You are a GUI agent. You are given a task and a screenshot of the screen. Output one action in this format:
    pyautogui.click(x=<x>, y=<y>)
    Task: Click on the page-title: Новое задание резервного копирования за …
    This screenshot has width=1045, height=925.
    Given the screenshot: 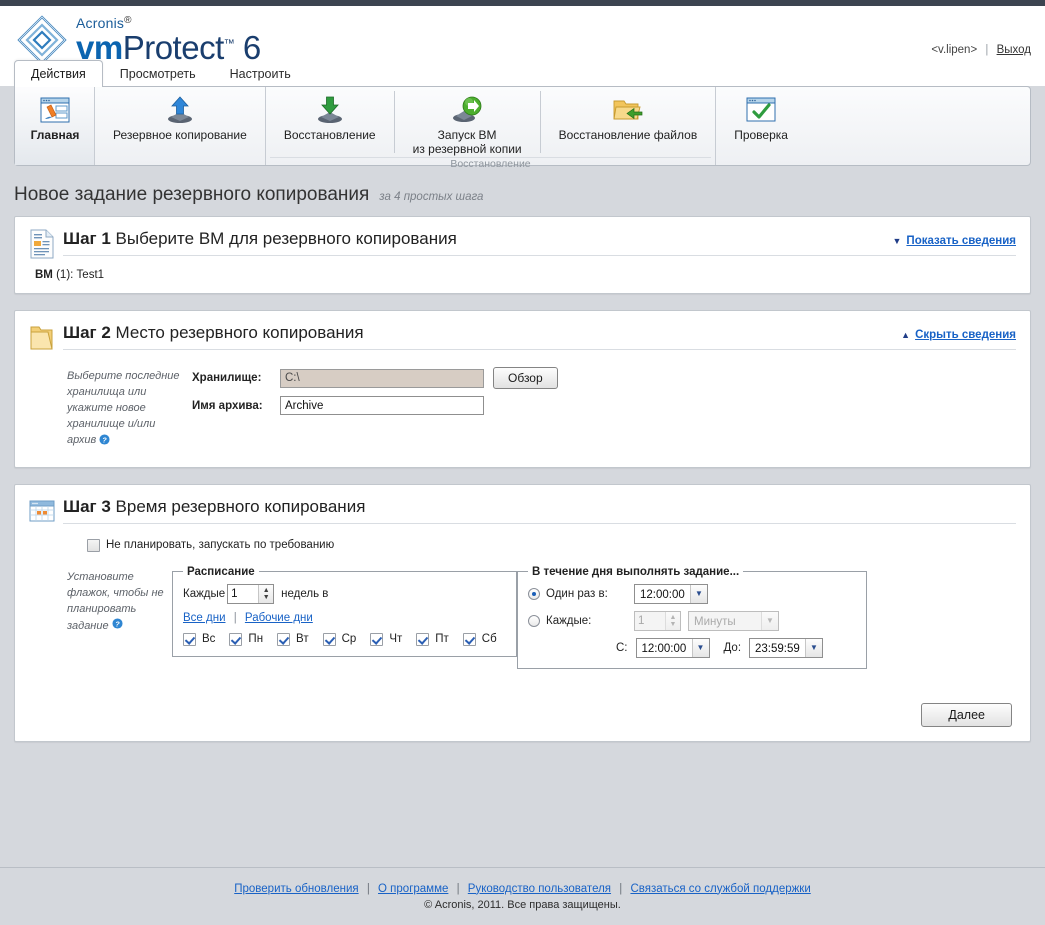 What is the action you would take?
    pyautogui.click(x=529, y=195)
    